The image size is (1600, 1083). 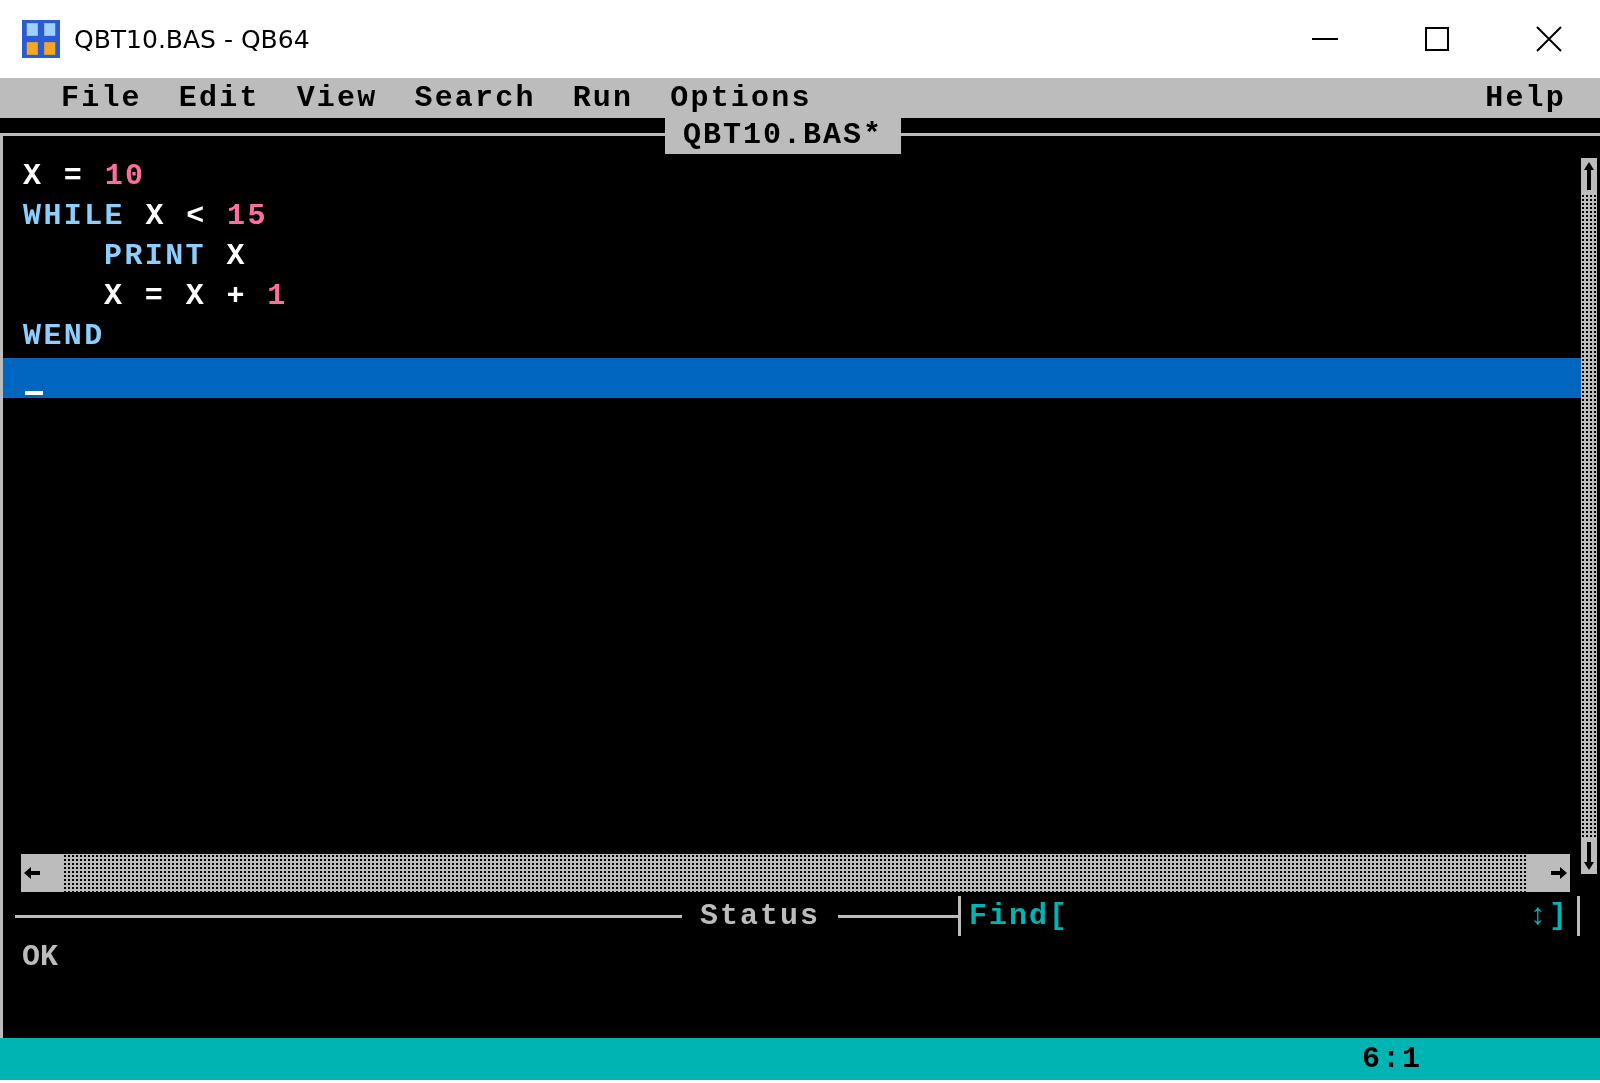 I want to click on code-line: X = 10, so click(x=84, y=176).